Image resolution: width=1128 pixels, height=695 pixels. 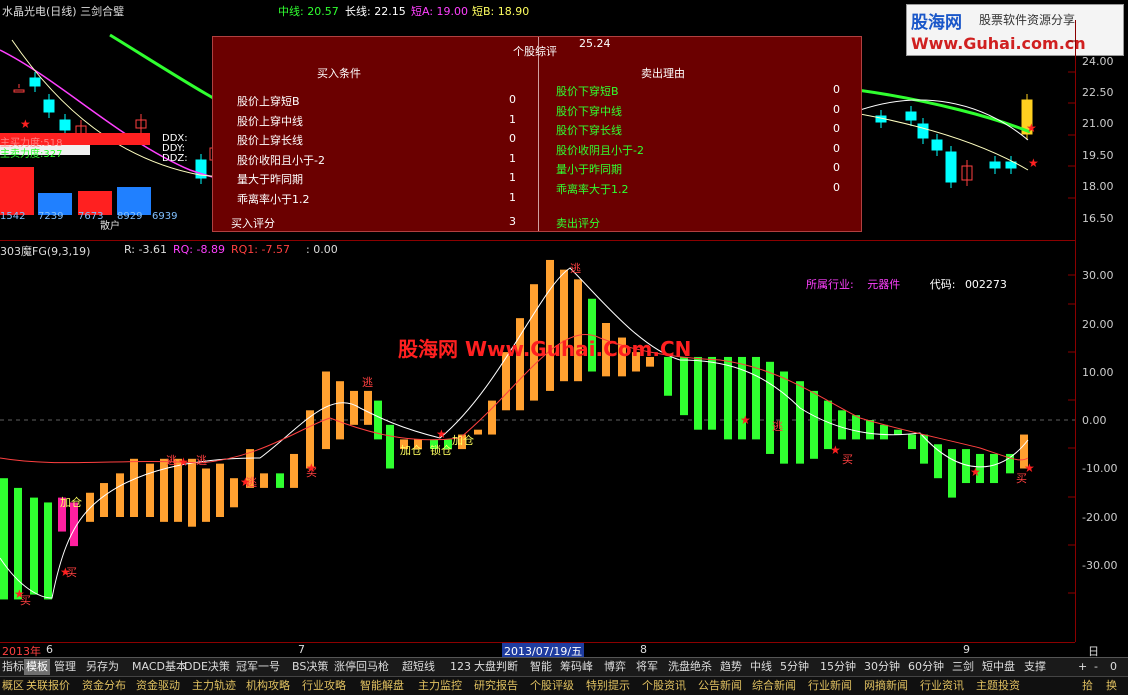 What do you see at coordinates (13, 686) in the screenshot?
I see `info-tab: 概区` at bounding box center [13, 686].